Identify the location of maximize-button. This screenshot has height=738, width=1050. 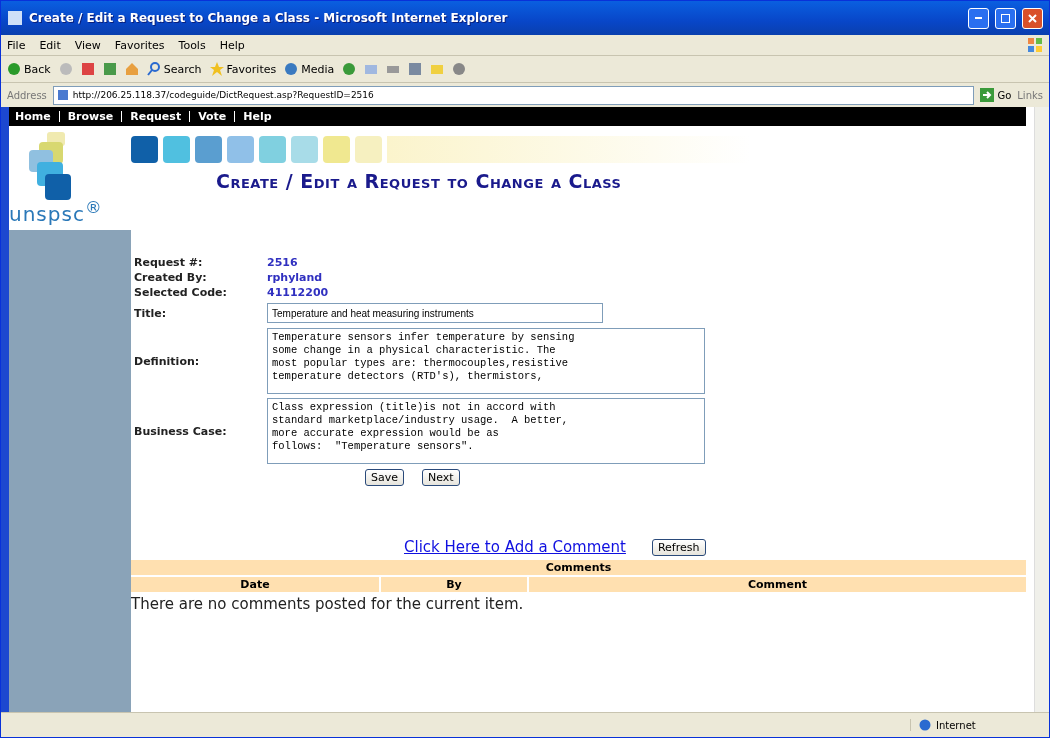
(1005, 18).